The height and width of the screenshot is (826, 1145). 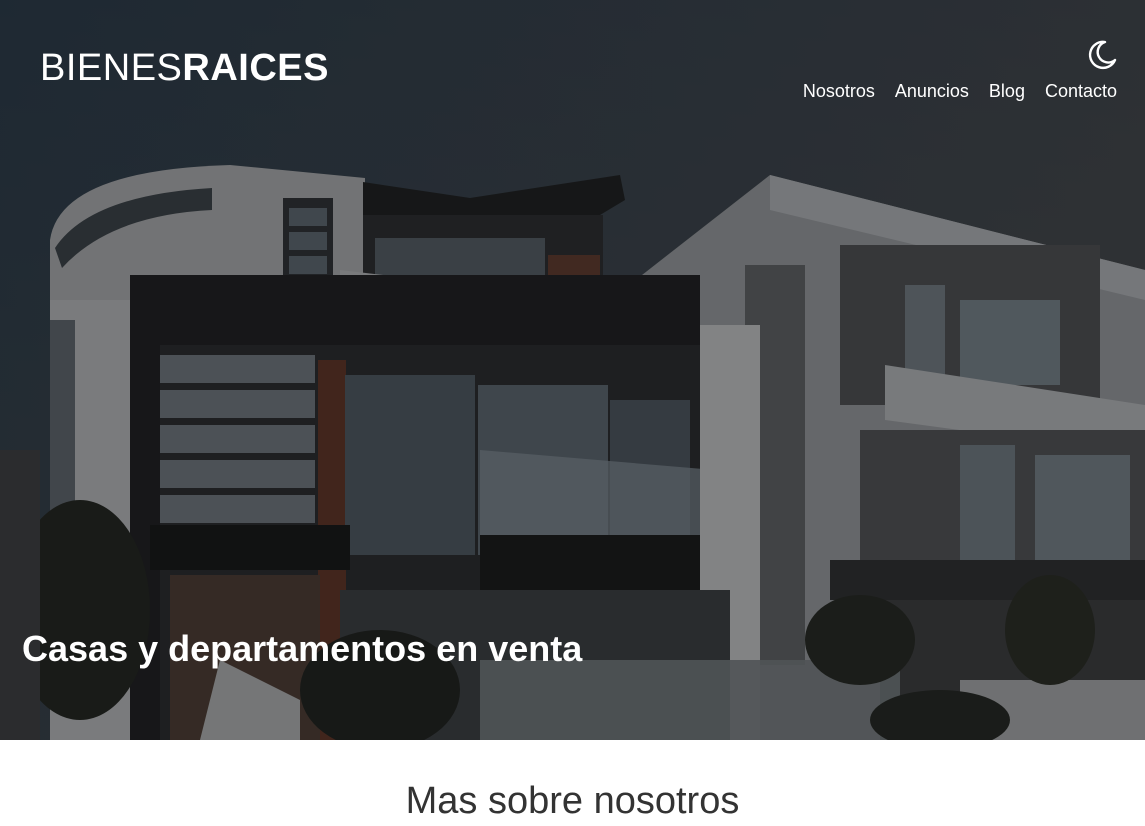 I want to click on moon-icon, so click(x=1102, y=55).